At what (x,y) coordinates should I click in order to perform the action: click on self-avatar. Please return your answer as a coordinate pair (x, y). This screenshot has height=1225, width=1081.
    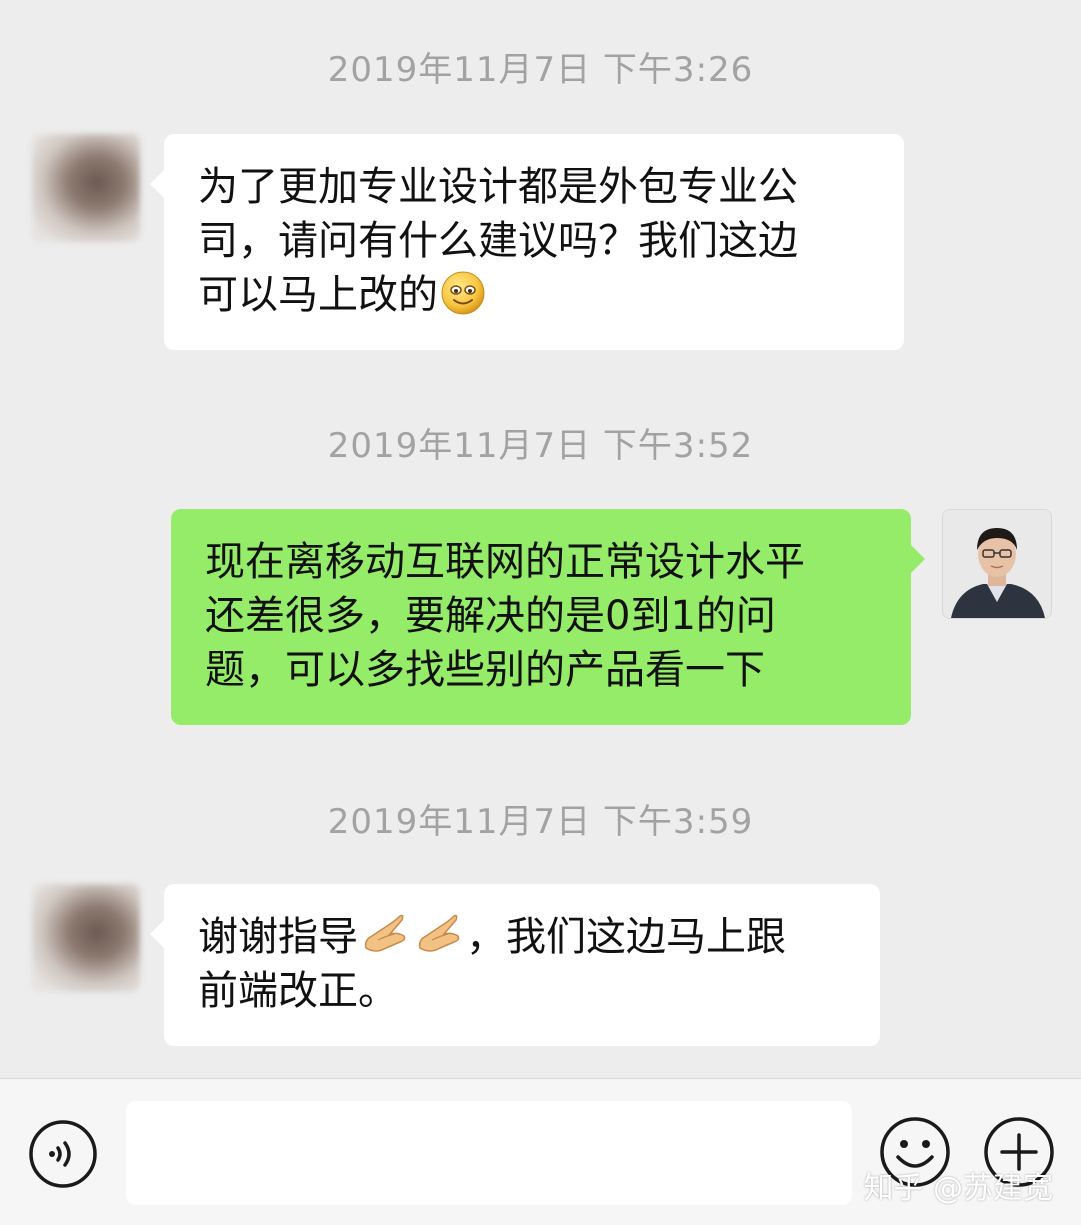
    Looking at the image, I should click on (997, 564).